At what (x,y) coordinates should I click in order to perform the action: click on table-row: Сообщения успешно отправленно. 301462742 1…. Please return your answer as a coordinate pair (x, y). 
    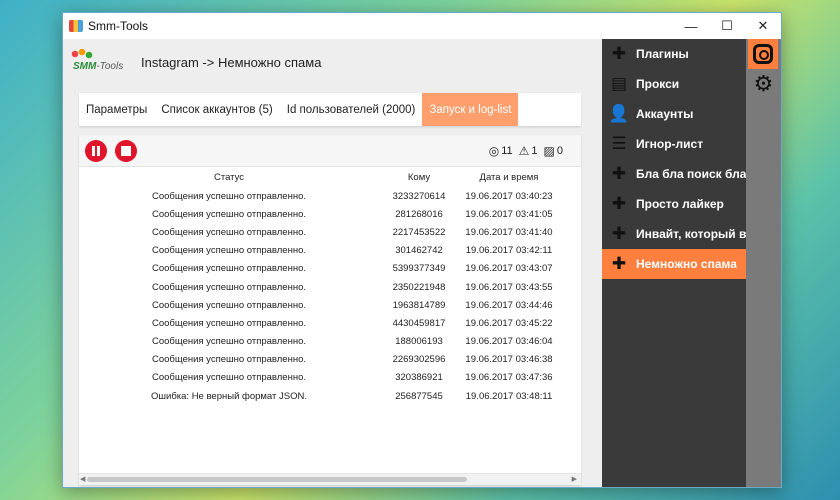
    Looking at the image, I should click on (319, 251).